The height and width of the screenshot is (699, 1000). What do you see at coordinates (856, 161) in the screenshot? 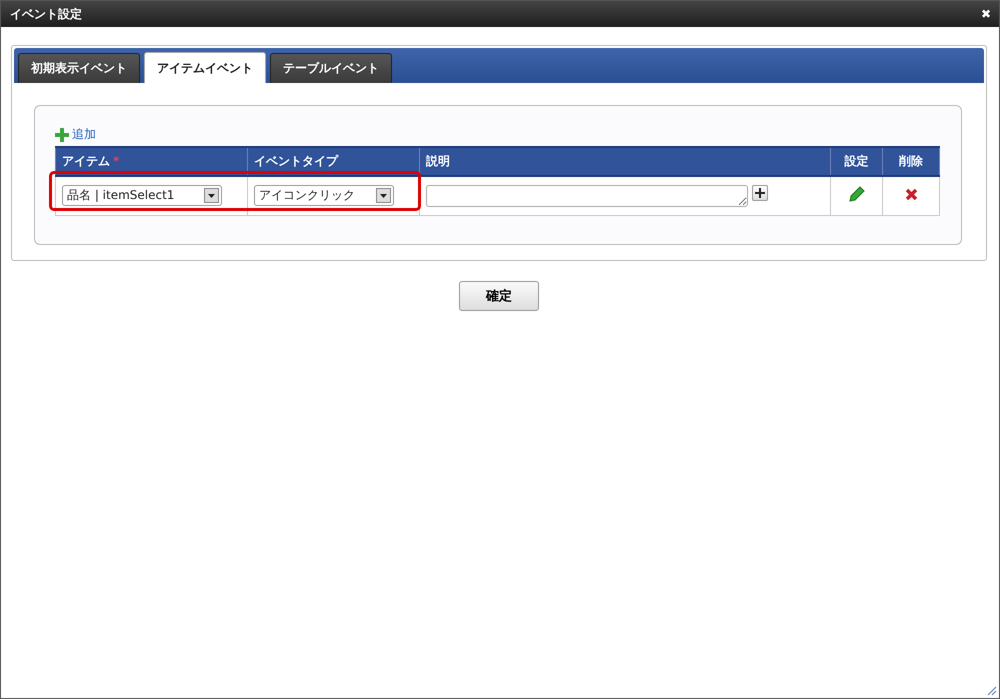
I see `column-header: 設定` at bounding box center [856, 161].